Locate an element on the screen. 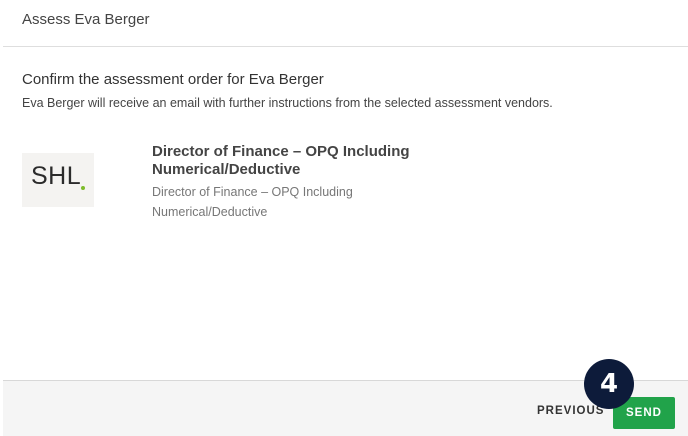 This screenshot has height=436, width=688. shl-logo-dot is located at coordinates (83, 188).